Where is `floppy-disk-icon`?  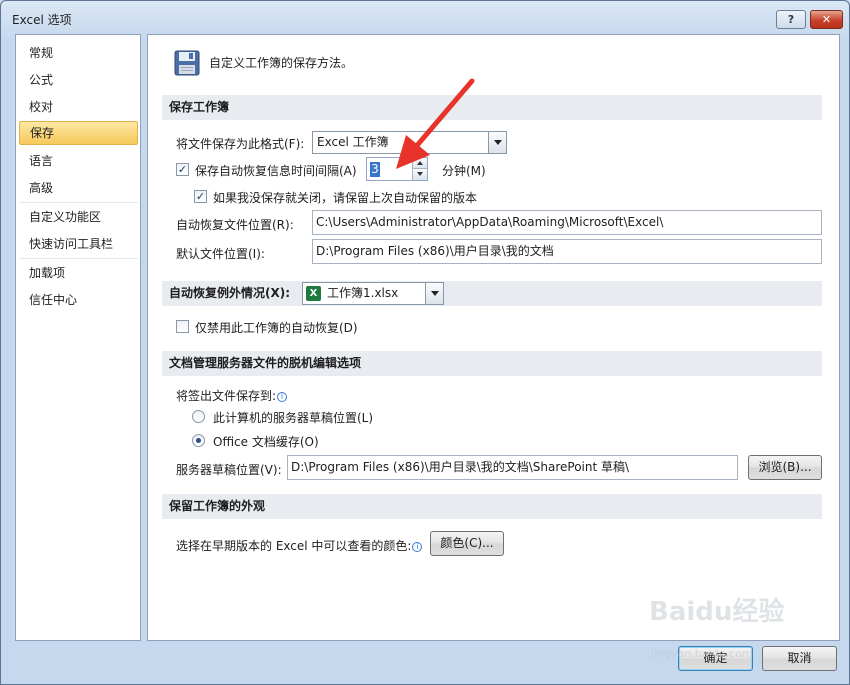 floppy-disk-icon is located at coordinates (187, 63).